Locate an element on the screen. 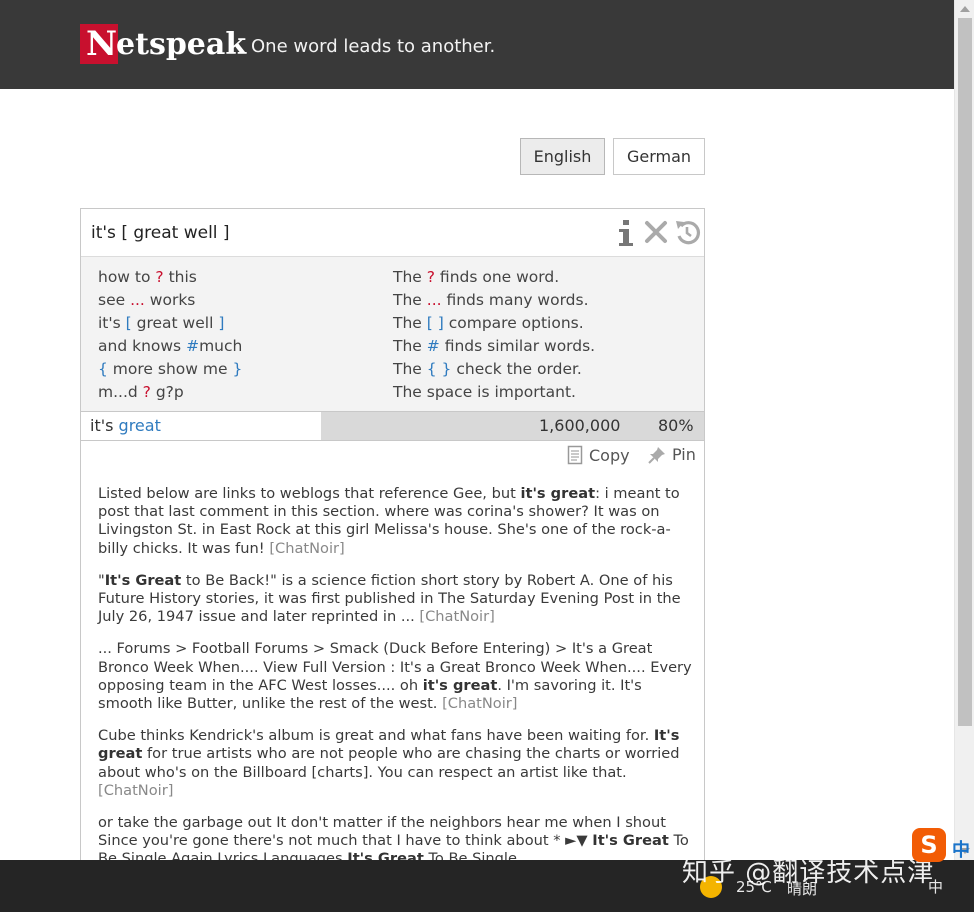 The image size is (974, 912). help-explanation: The ? finds one word. is located at coordinates (476, 277).